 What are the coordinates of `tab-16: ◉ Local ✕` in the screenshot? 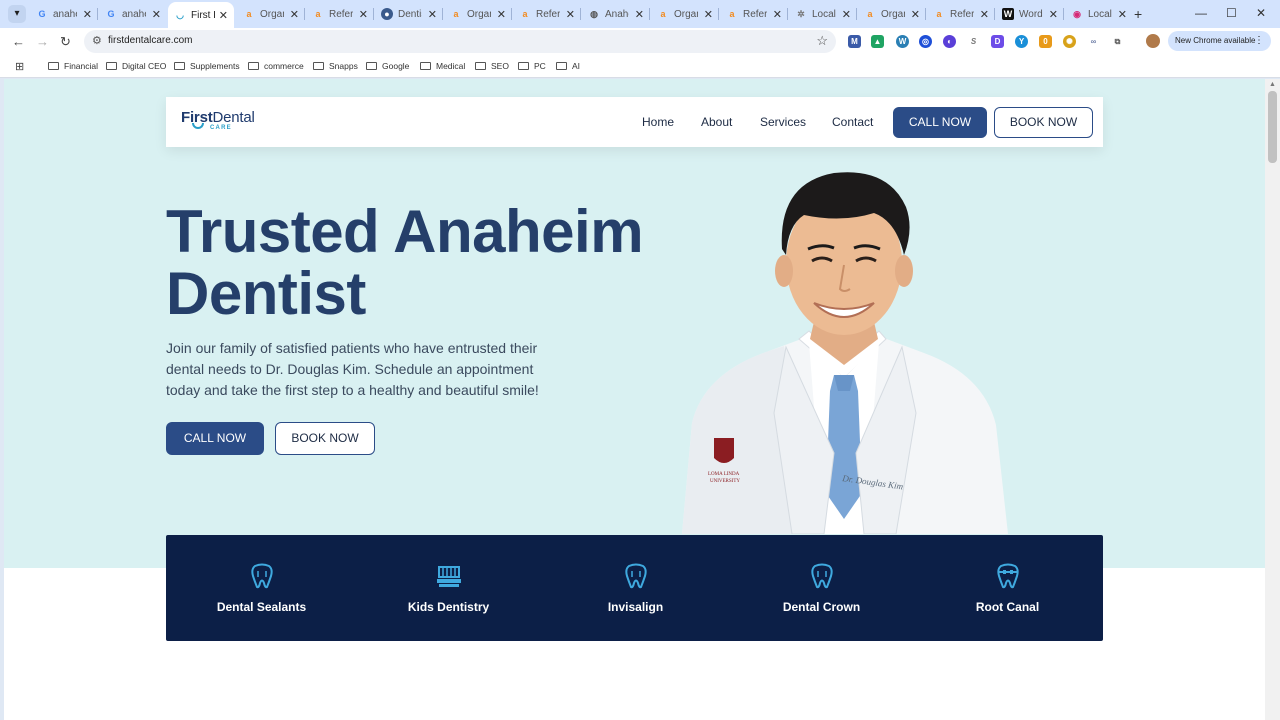 It's located at (1099, 14).